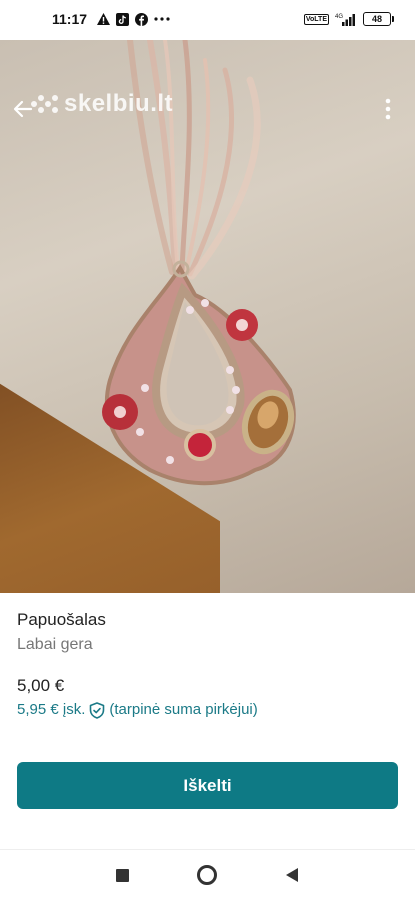 This screenshot has width=415, height=900. I want to click on recents-icon, so click(122, 875).